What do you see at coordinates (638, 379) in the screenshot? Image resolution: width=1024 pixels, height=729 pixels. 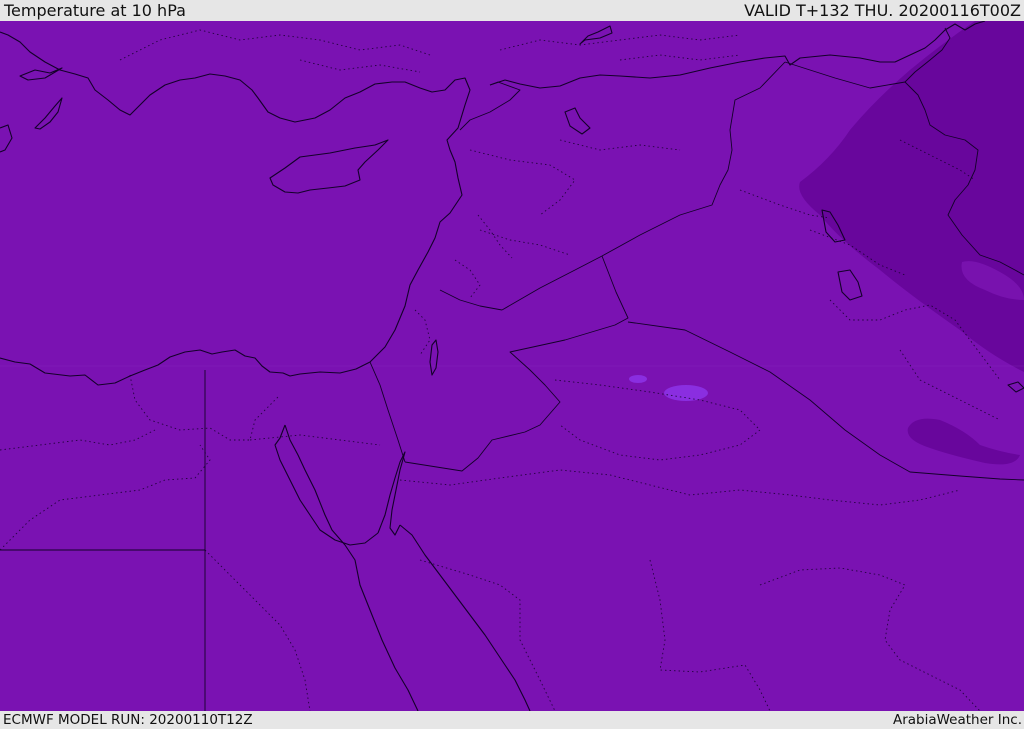 I see `warm-contour-spot-small` at bounding box center [638, 379].